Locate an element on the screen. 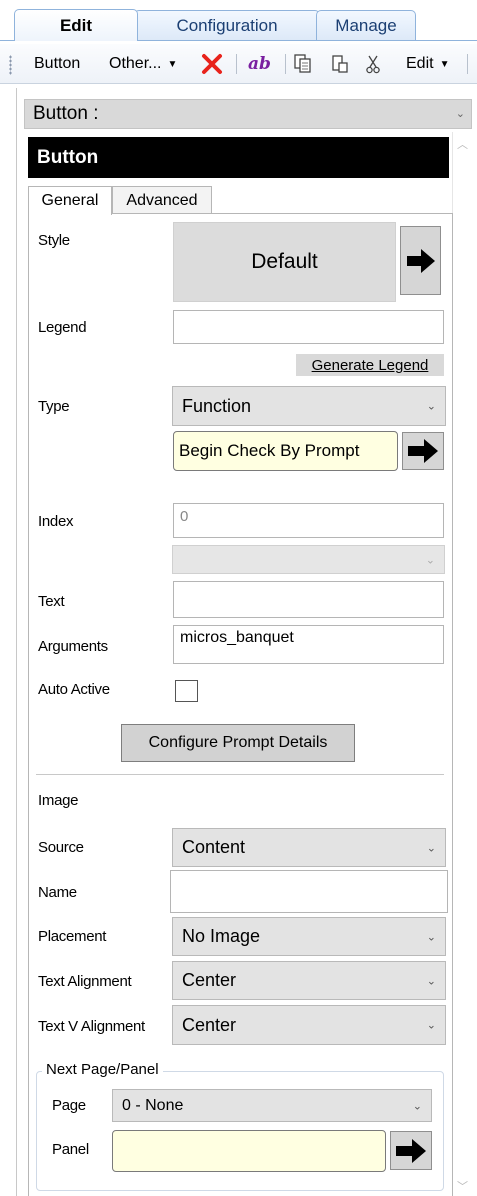 This screenshot has height=1196, width=477. image-name-input is located at coordinates (309, 891).